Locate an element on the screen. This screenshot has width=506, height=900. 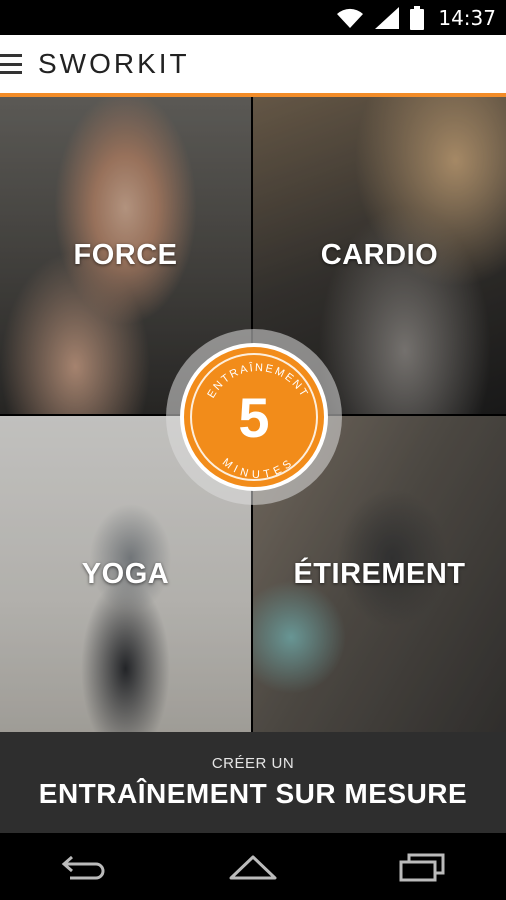
badge-bottom-text: MINUTES is located at coordinates (257, 468).